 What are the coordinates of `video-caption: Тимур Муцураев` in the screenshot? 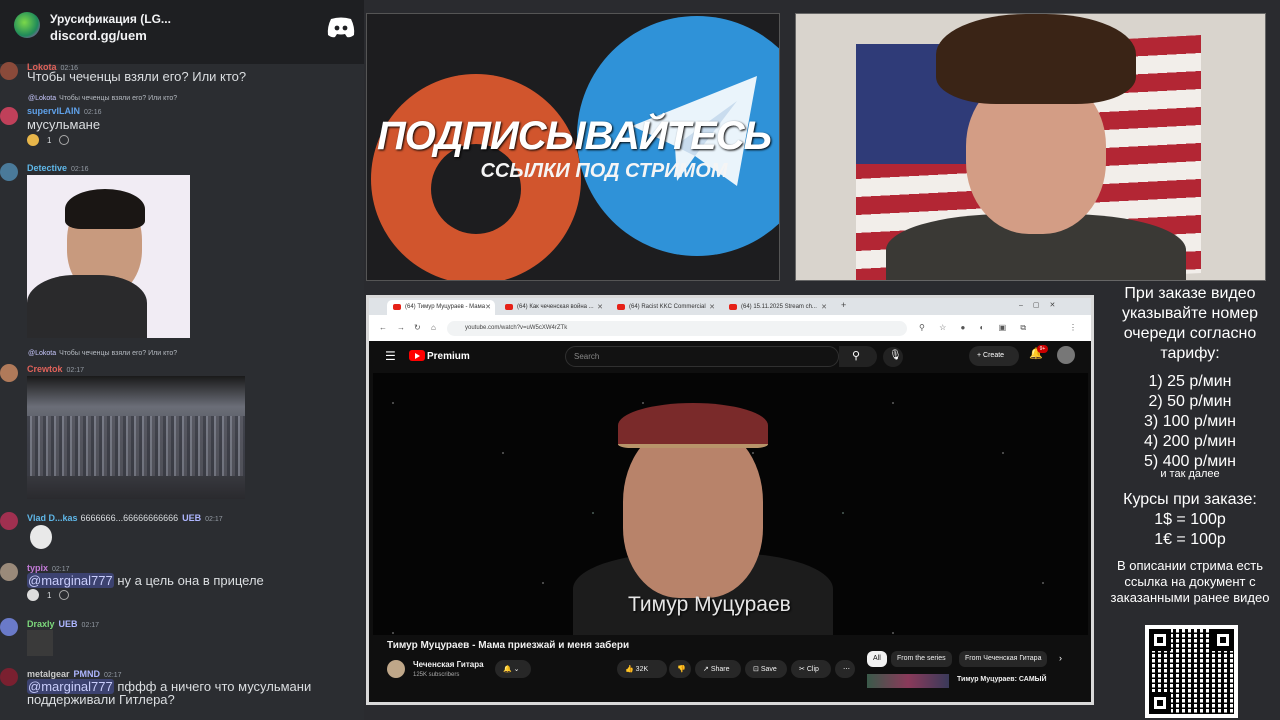 It's located at (709, 604).